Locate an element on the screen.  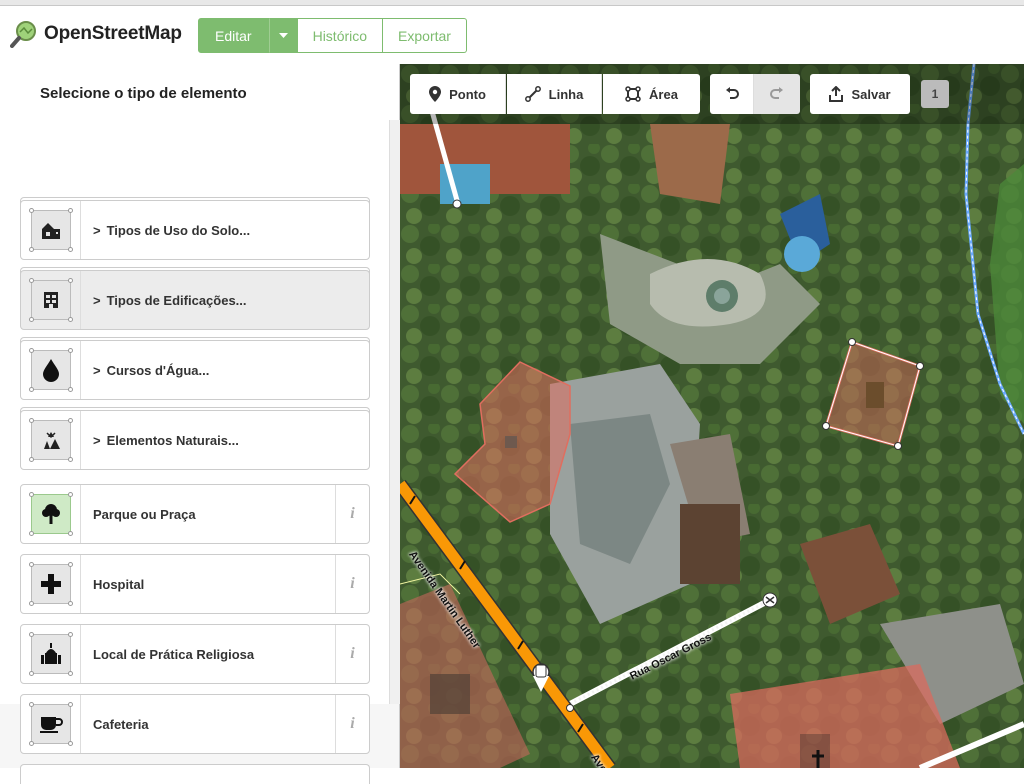
preset-label: Cafeteria is located at coordinates (121, 724).